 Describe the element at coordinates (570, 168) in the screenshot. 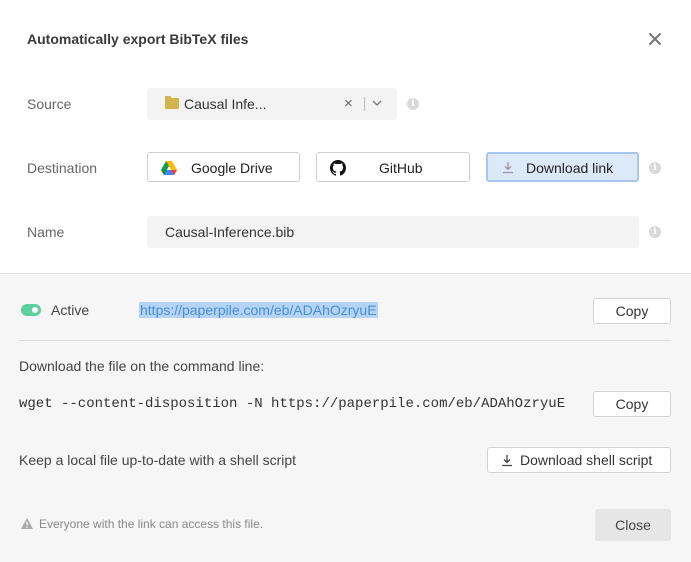

I see `download-link-label: Download link` at that location.